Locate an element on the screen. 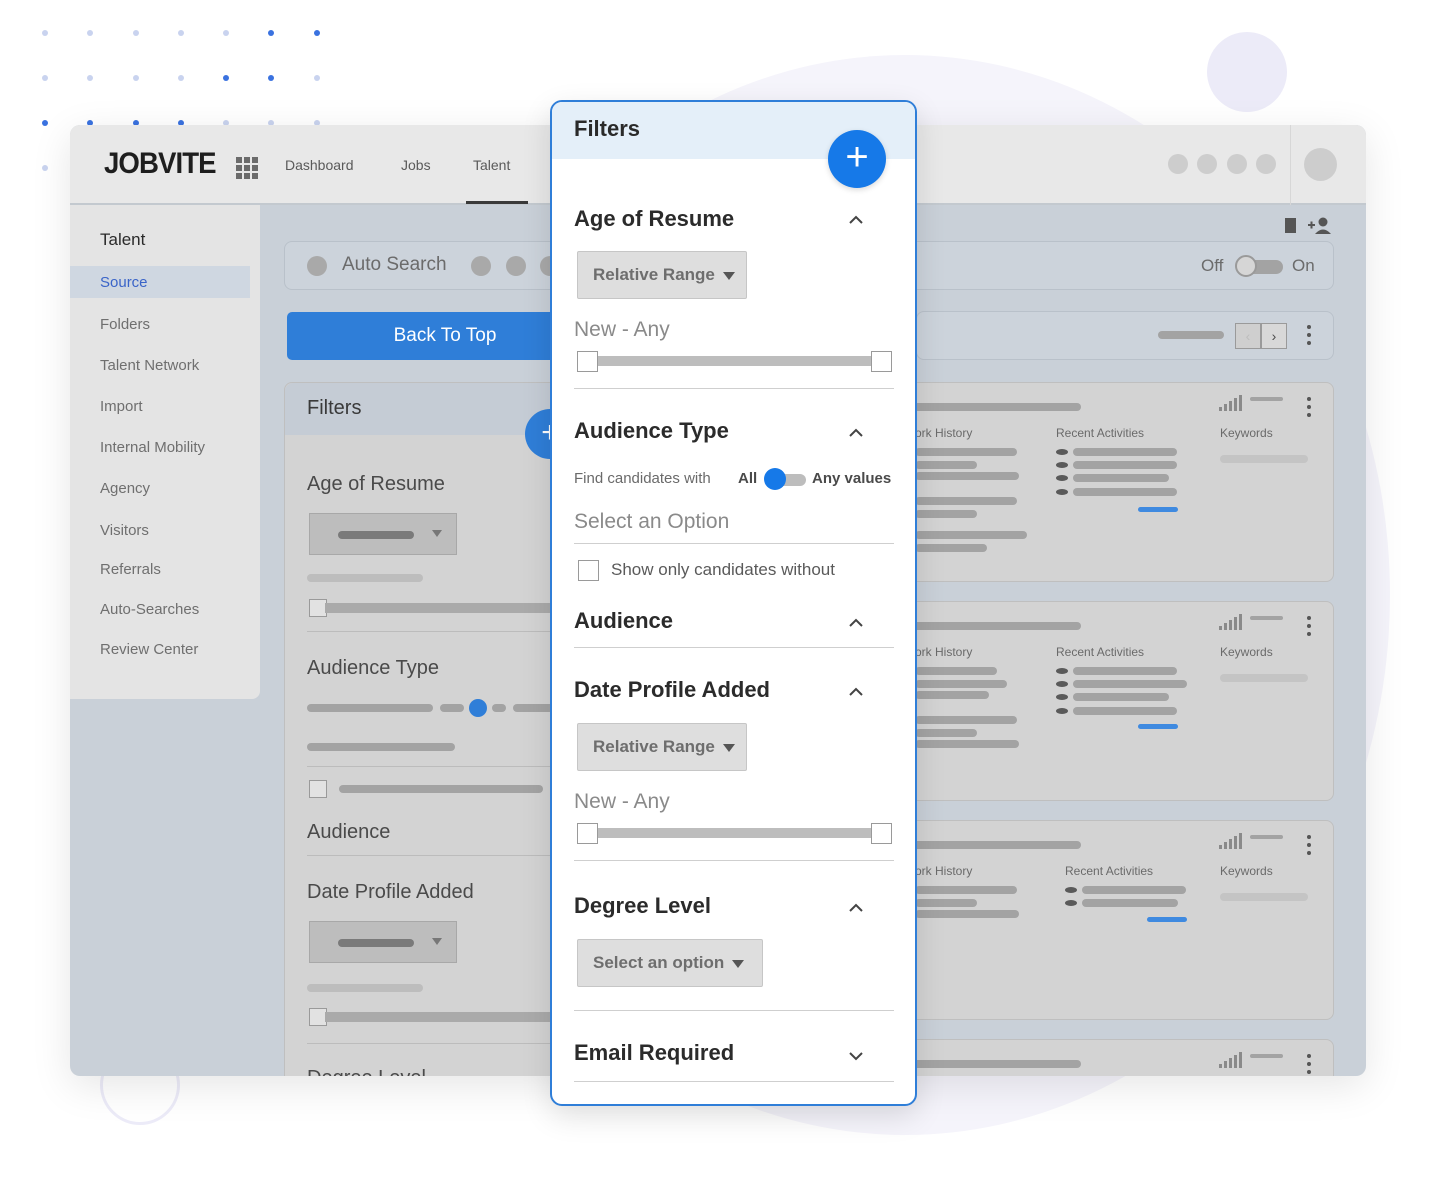 This screenshot has width=1441, height=1201. date-profile-added-select: Relative Range is located at coordinates (662, 747).